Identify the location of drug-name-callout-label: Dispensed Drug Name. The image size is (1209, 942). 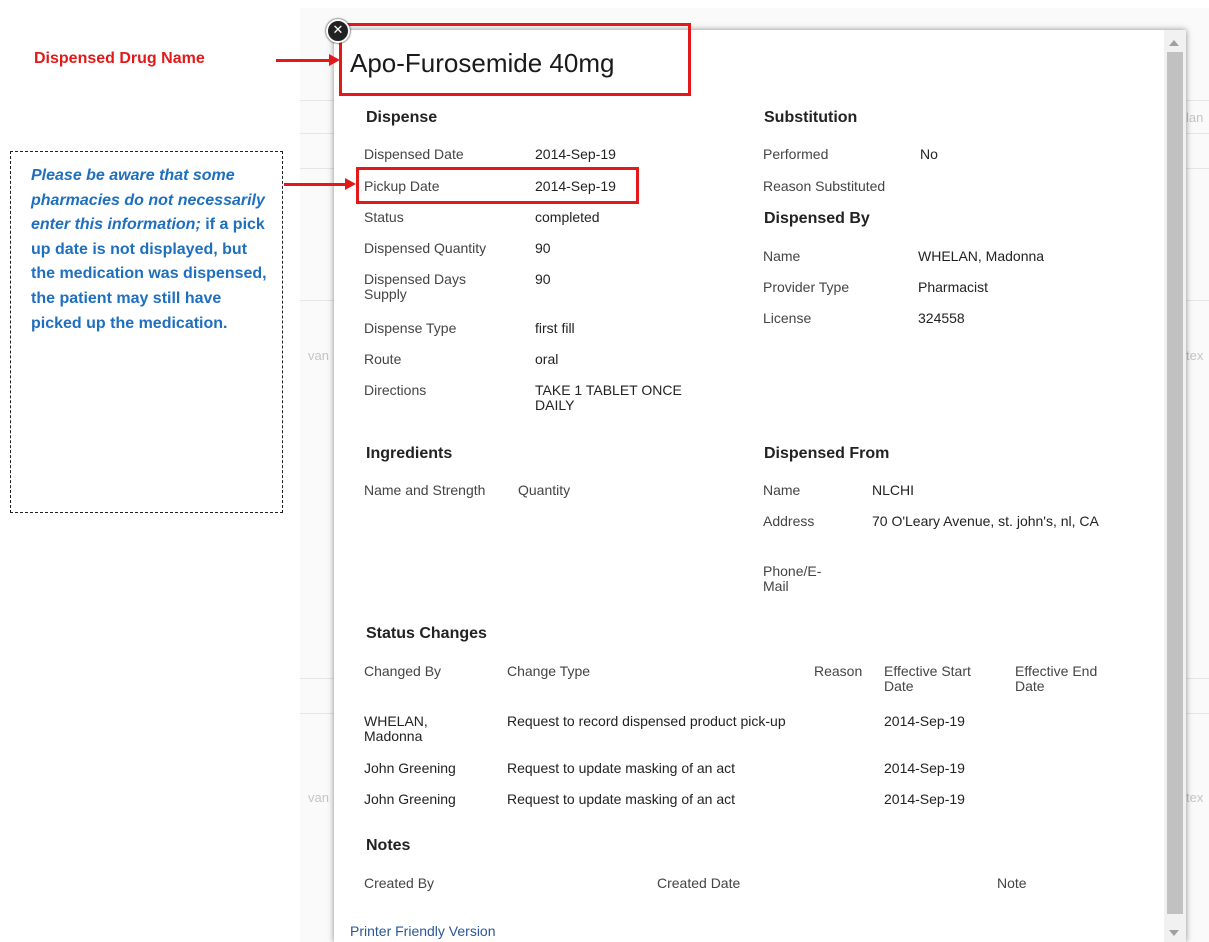
(119, 58).